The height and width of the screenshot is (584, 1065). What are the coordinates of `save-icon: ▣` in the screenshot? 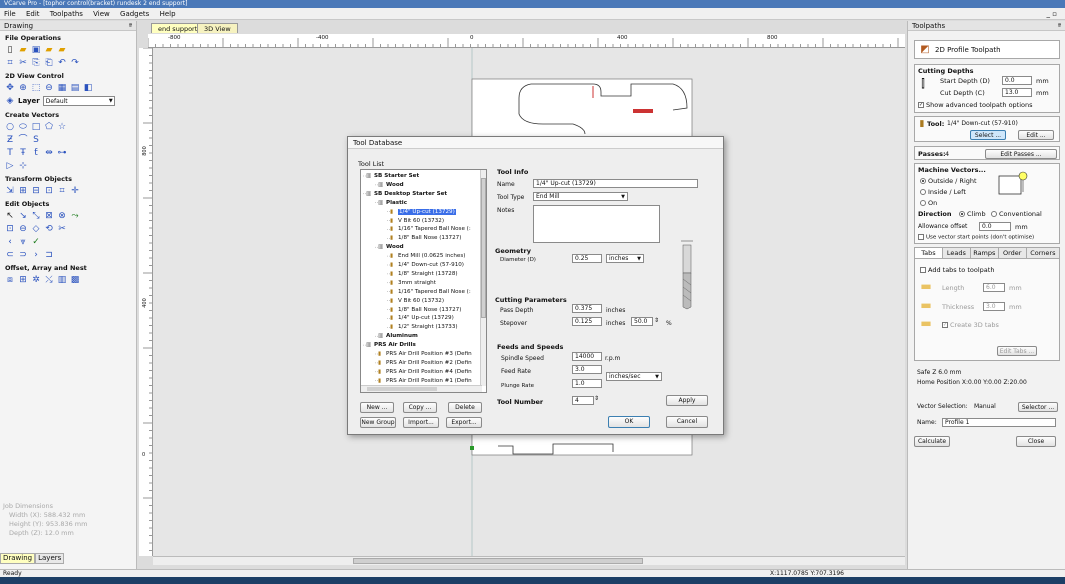 It's located at (36, 50).